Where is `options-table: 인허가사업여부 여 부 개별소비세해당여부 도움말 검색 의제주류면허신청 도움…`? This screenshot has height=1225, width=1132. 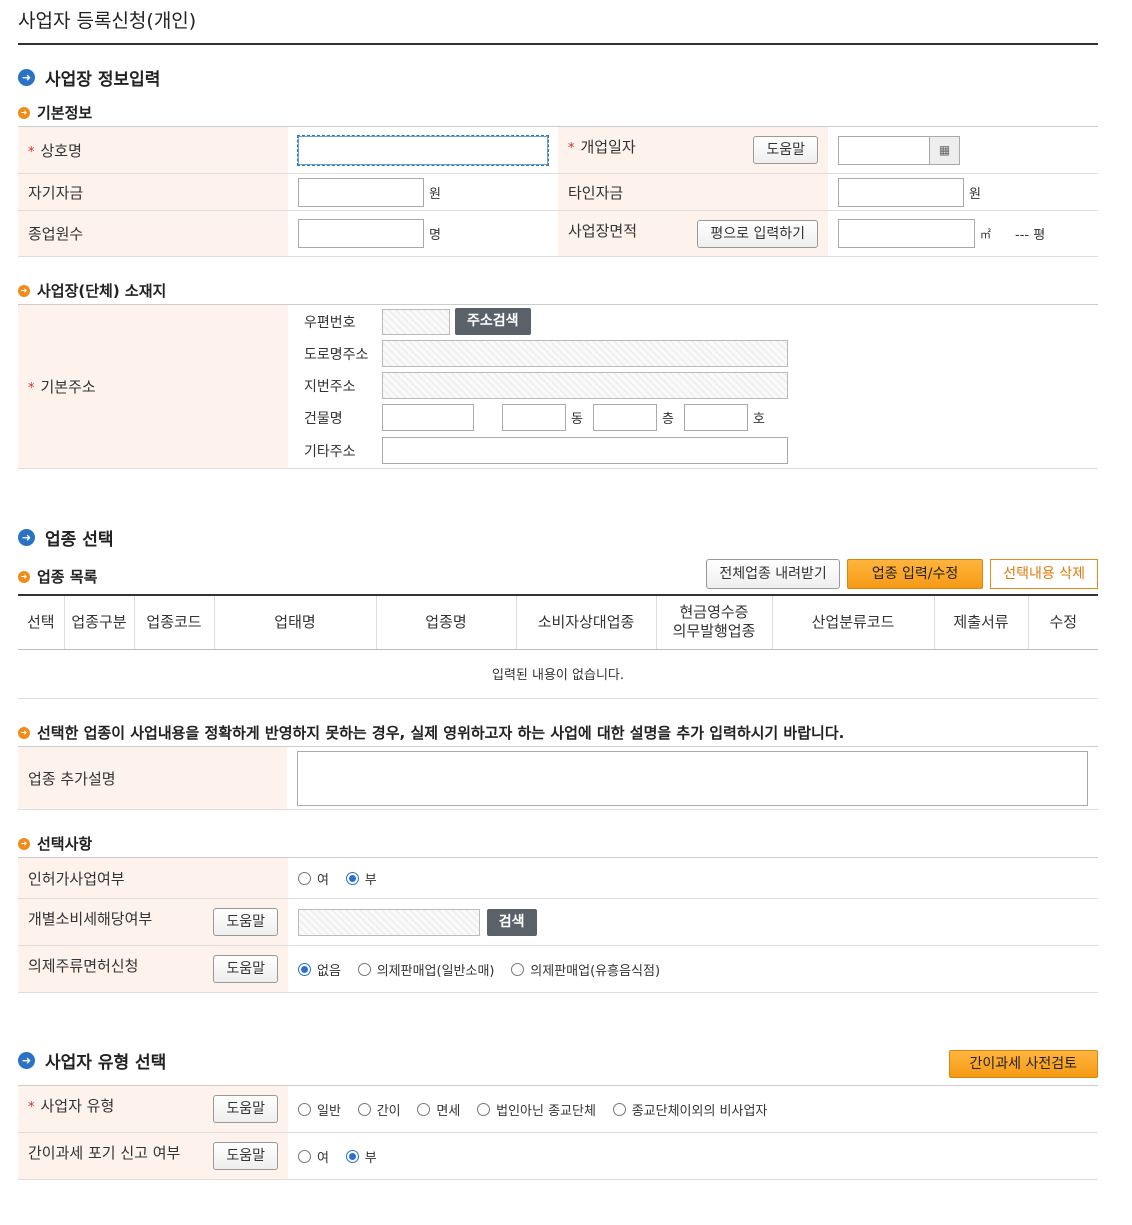 options-table: 인허가사업여부 여 부 개별소비세해당여부 도움말 검색 의제주류면허신청 도움… is located at coordinates (558, 925).